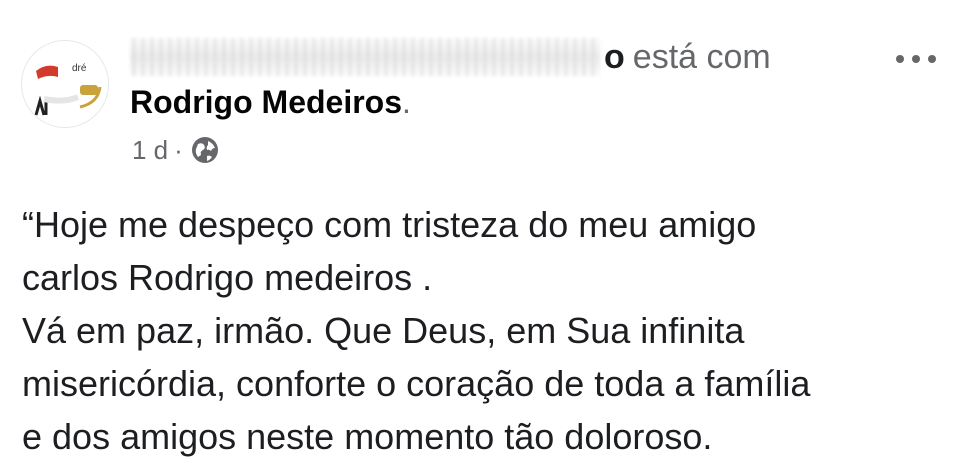 This screenshot has width=971, height=476. Describe the element at coordinates (205, 150) in the screenshot. I see `globe-icon` at that location.